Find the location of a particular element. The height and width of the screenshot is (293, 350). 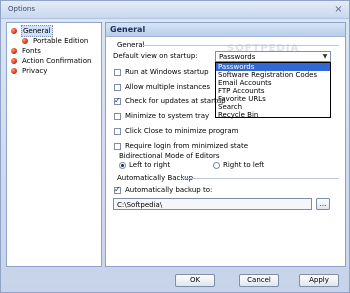

close-button: × is located at coordinates (338, 10).